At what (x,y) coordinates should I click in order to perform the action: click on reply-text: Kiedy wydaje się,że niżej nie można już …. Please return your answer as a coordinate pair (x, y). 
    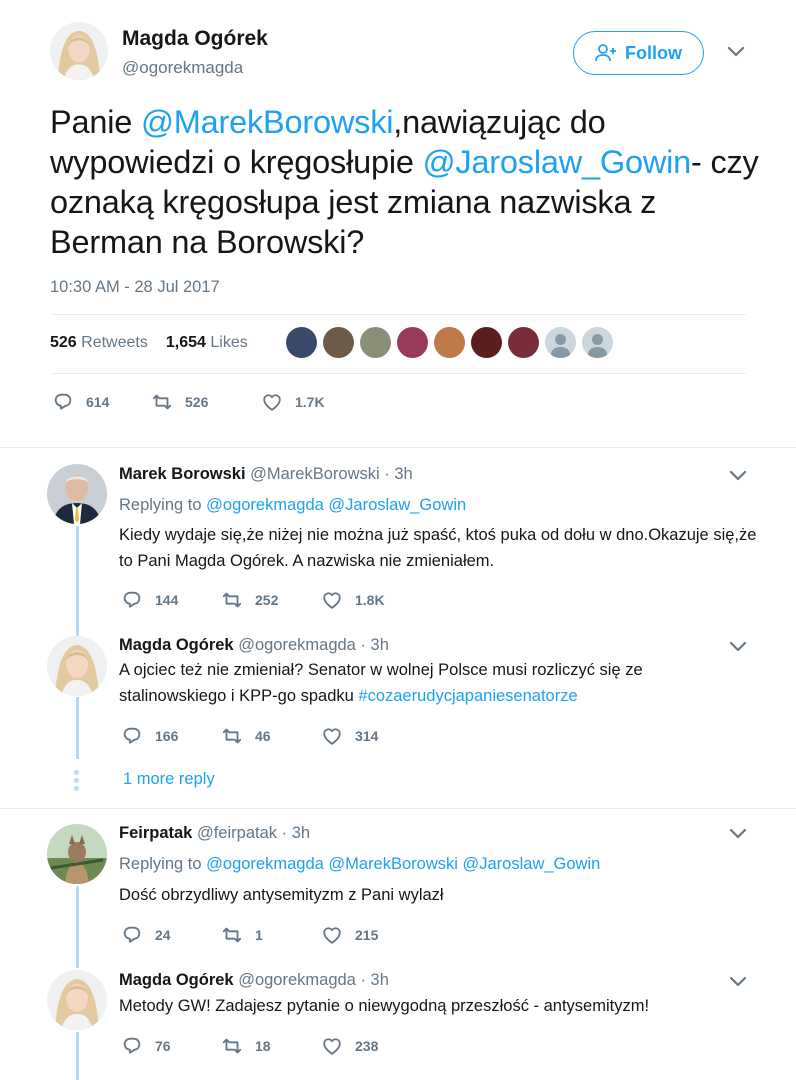
    Looking at the image, I should click on (438, 548).